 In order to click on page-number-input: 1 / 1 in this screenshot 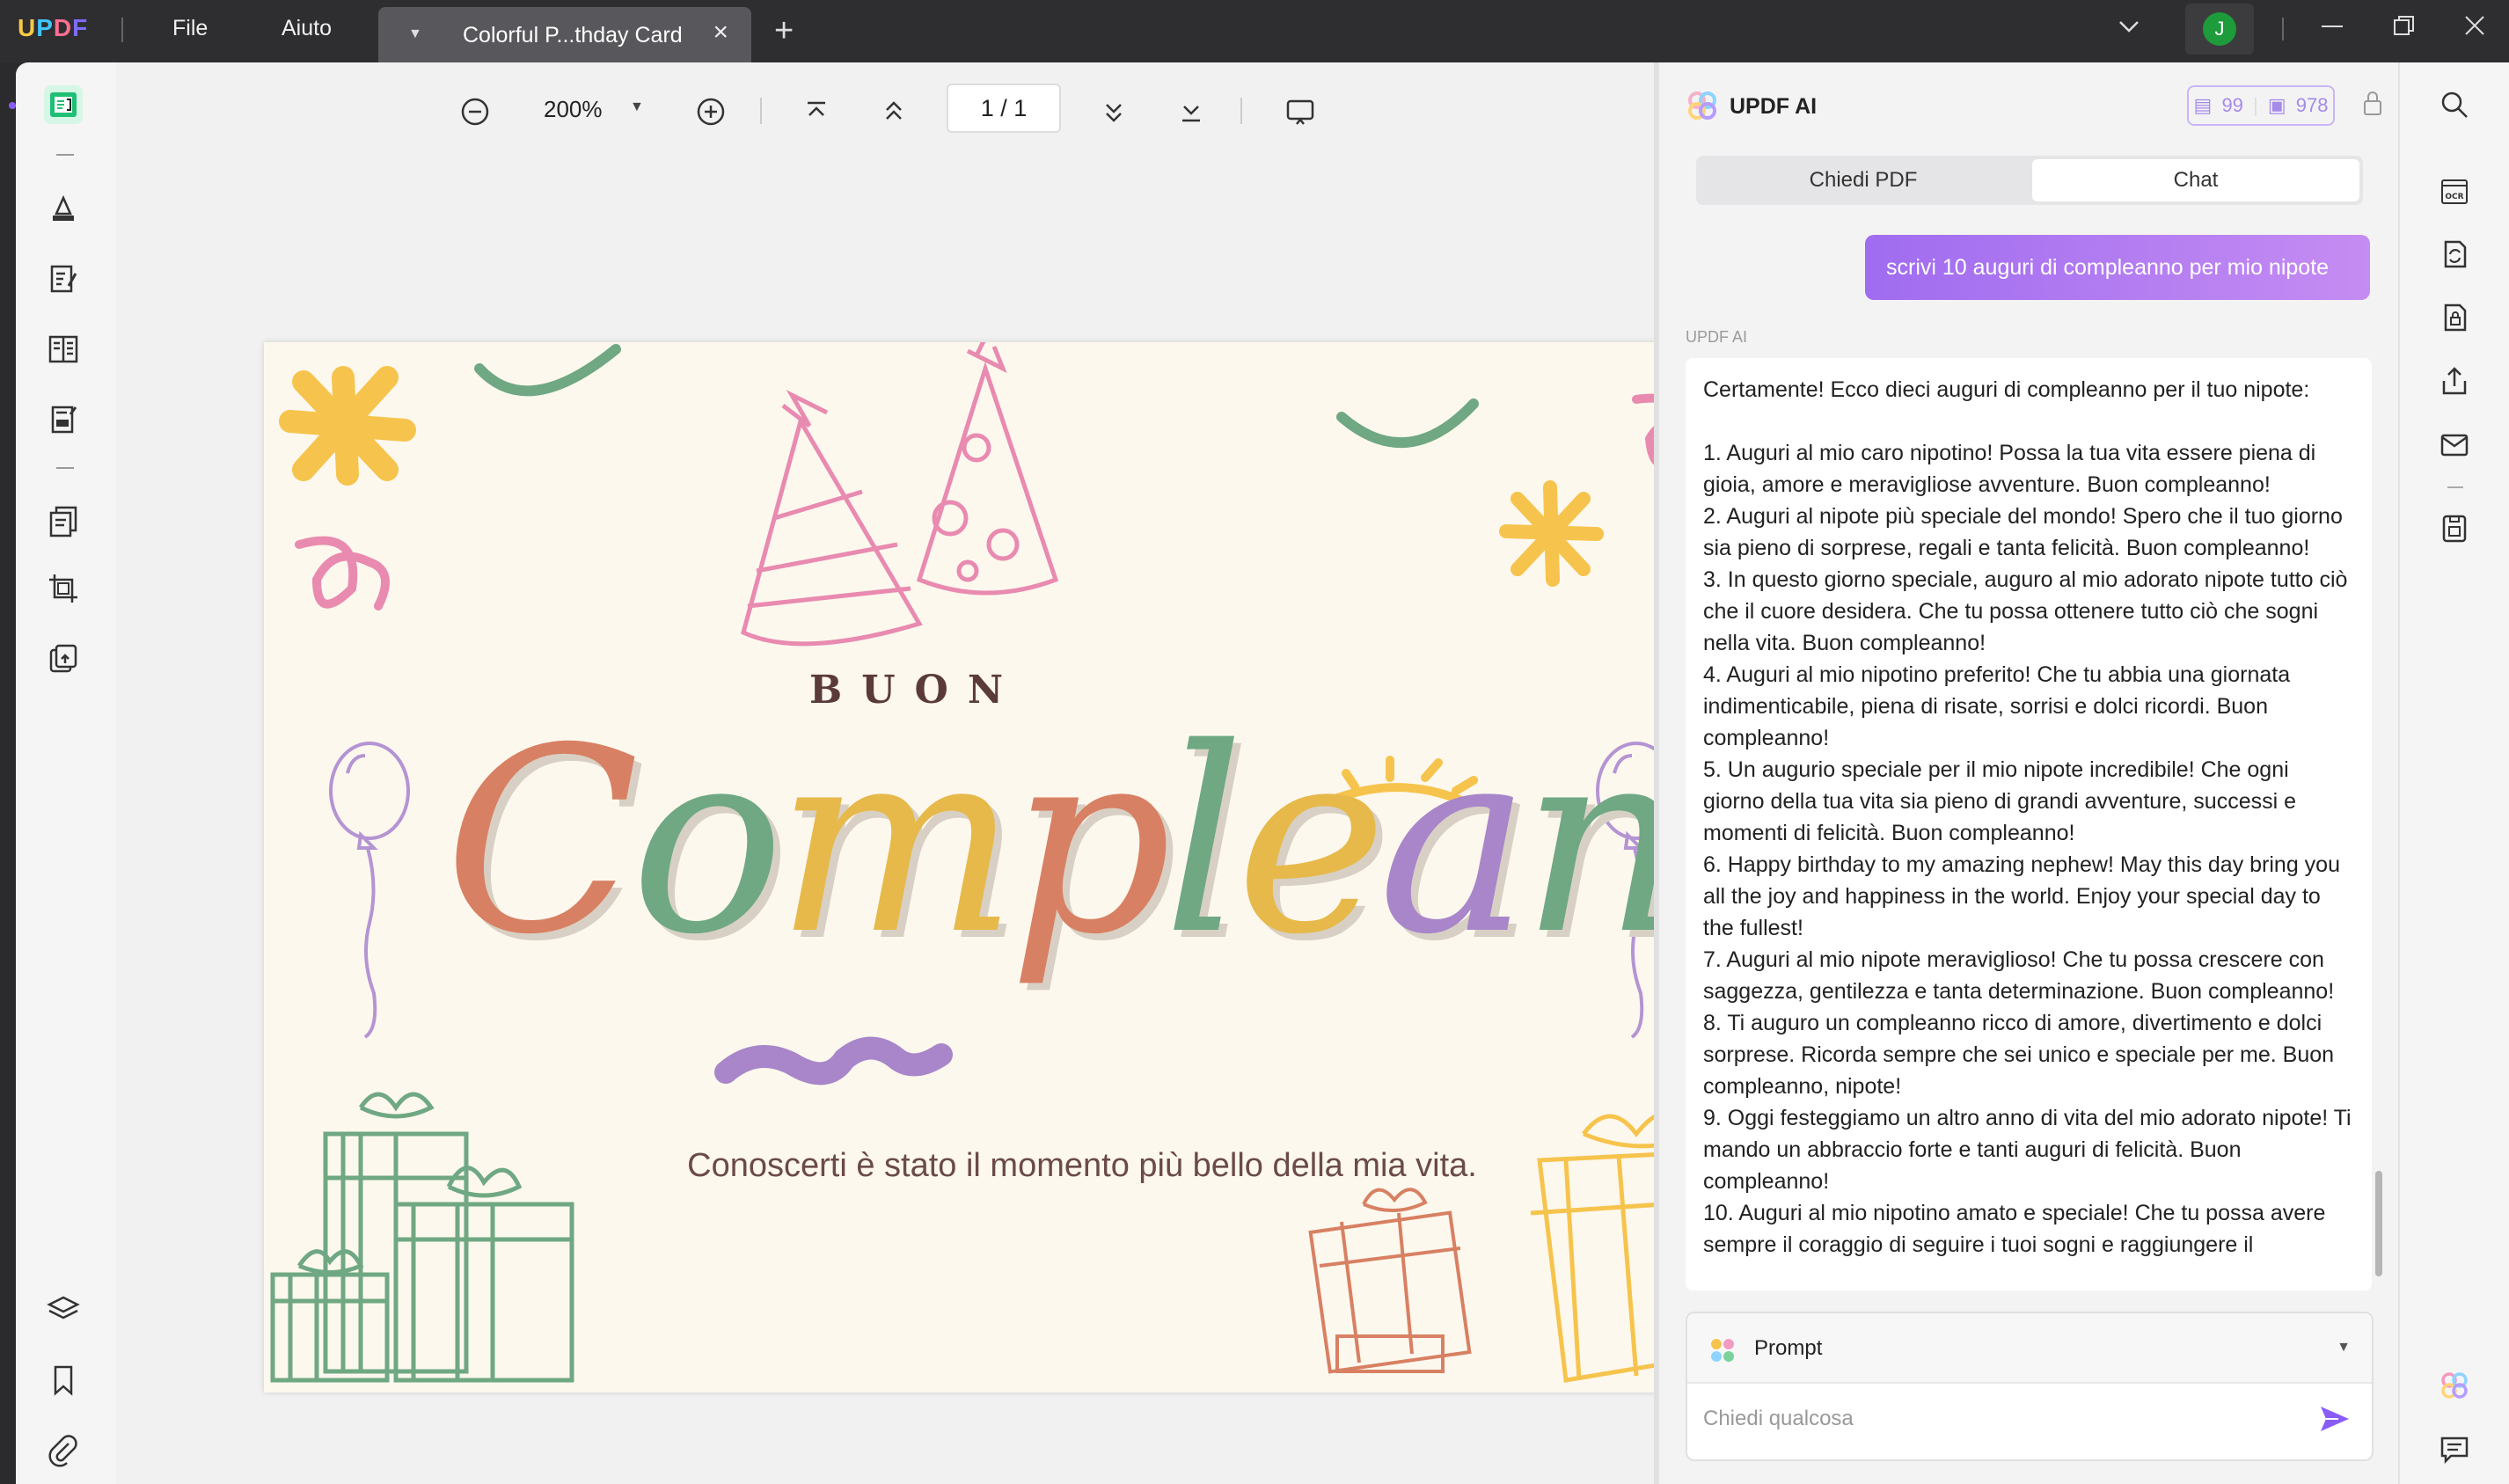, I will do `click(1004, 108)`.